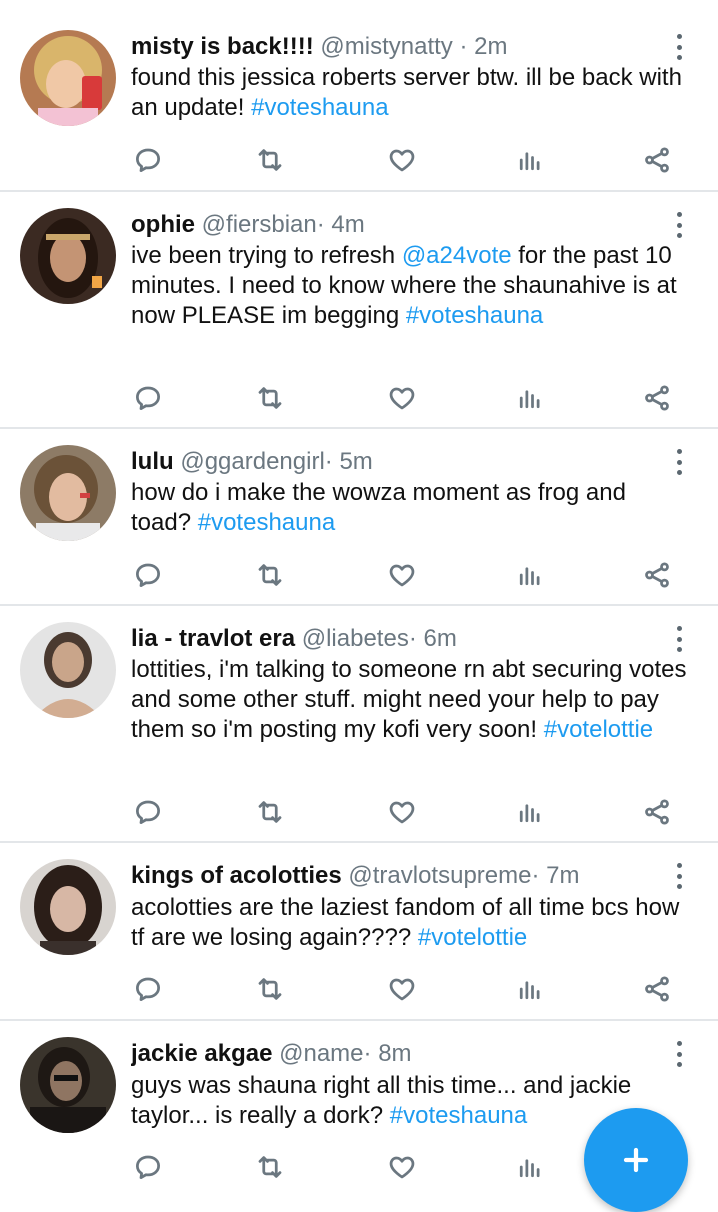  What do you see at coordinates (439, 875) in the screenshot?
I see `user-handle: @travlotsupreme` at bounding box center [439, 875].